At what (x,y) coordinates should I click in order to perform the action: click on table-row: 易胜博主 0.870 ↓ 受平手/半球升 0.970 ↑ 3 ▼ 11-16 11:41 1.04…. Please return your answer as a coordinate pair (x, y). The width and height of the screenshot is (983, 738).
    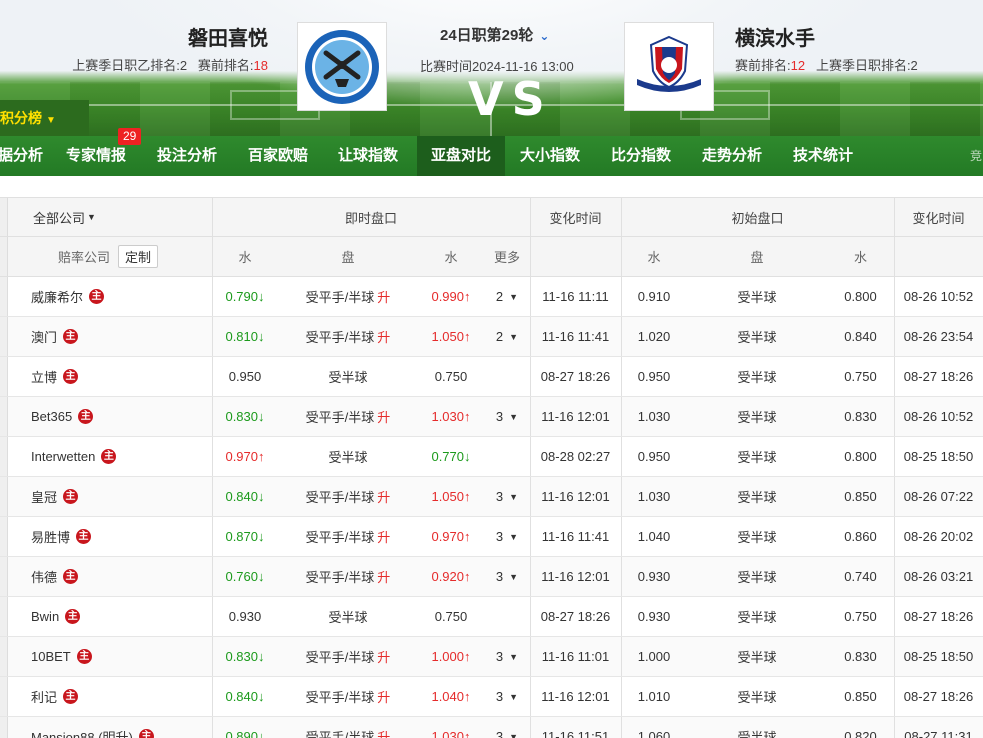
    Looking at the image, I should click on (491, 537).